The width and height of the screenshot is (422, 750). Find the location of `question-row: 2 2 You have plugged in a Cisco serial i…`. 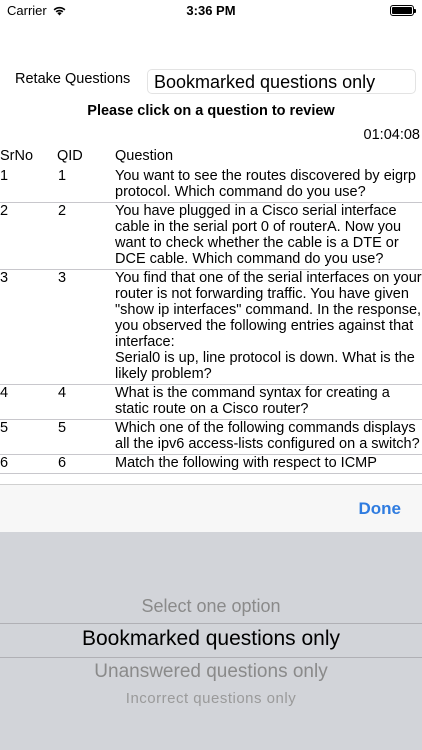

question-row: 2 2 You have plugged in a Cisco serial i… is located at coordinates (211, 236).